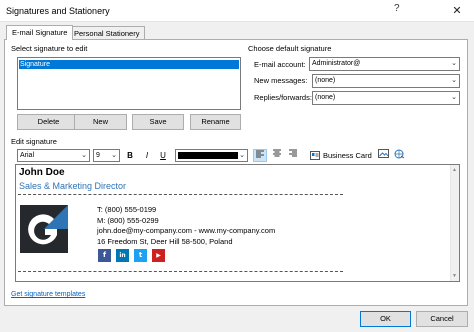 Image resolution: width=474 pixels, height=332 pixels. I want to click on picture-icon, so click(383, 153).